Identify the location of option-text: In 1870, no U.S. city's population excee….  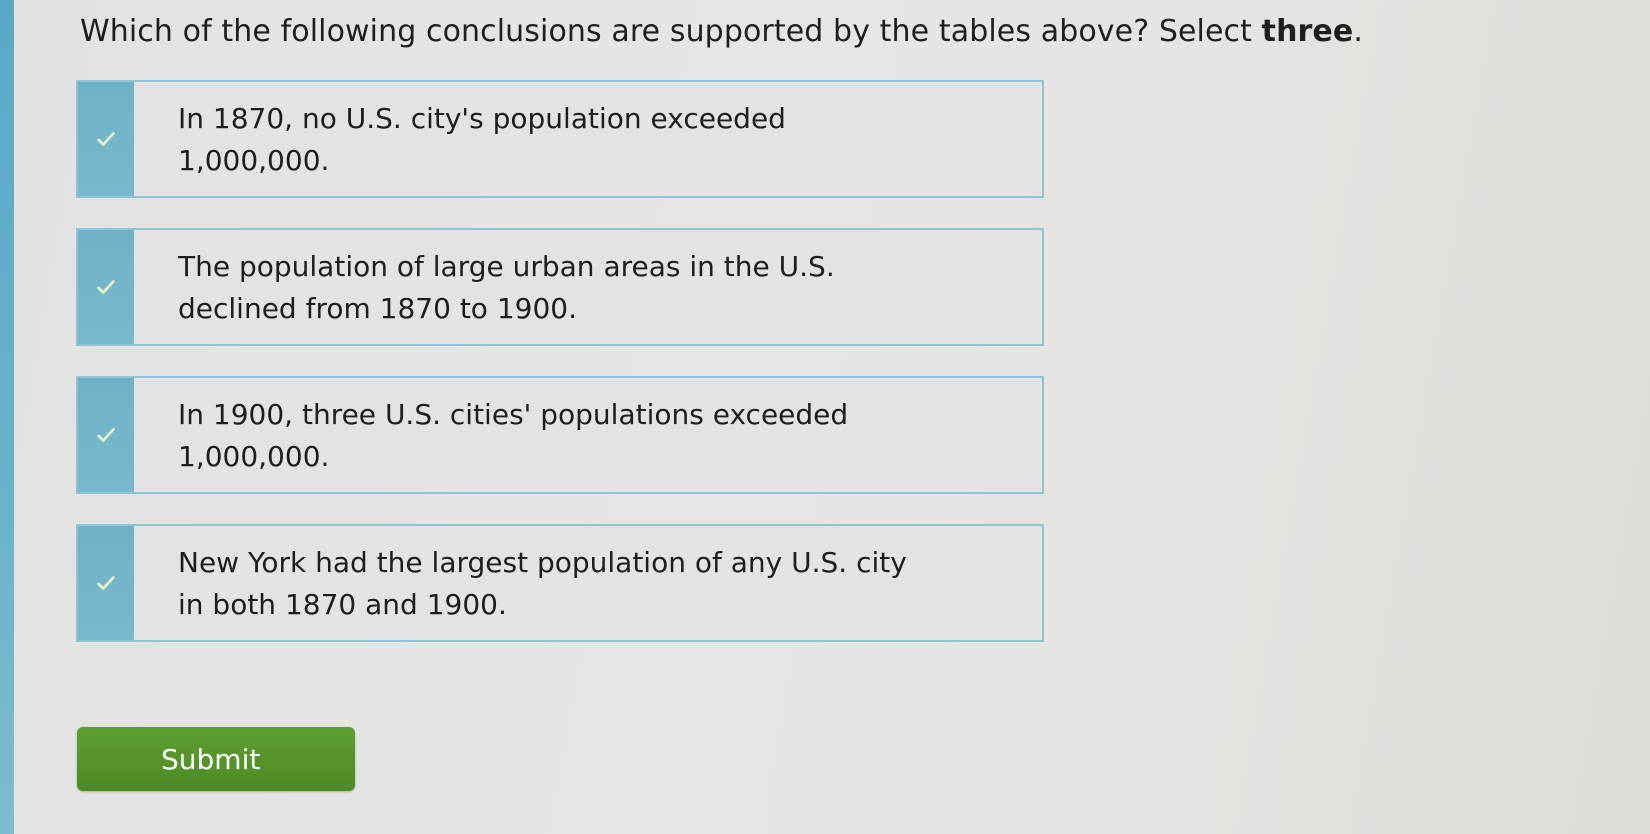
(482, 139).